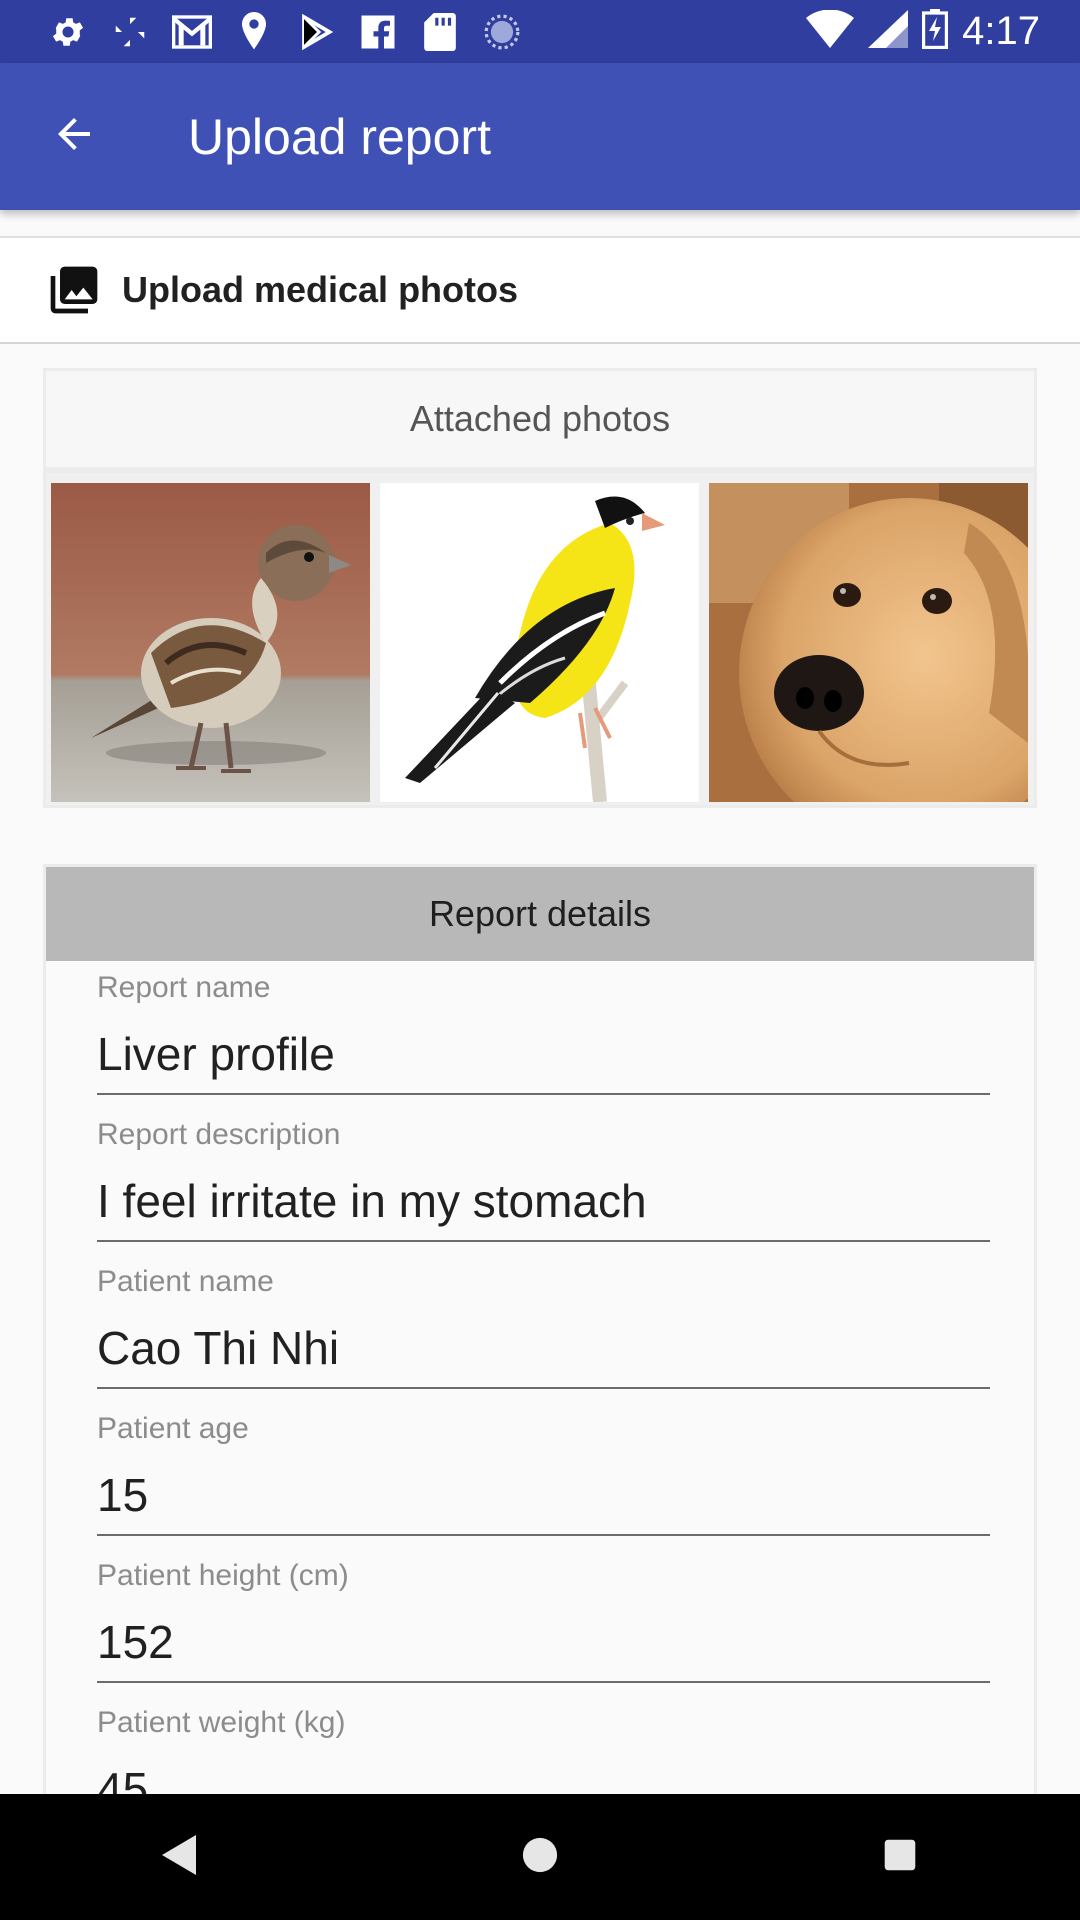  What do you see at coordinates (540, 914) in the screenshot?
I see `report-details-header: Report details` at bounding box center [540, 914].